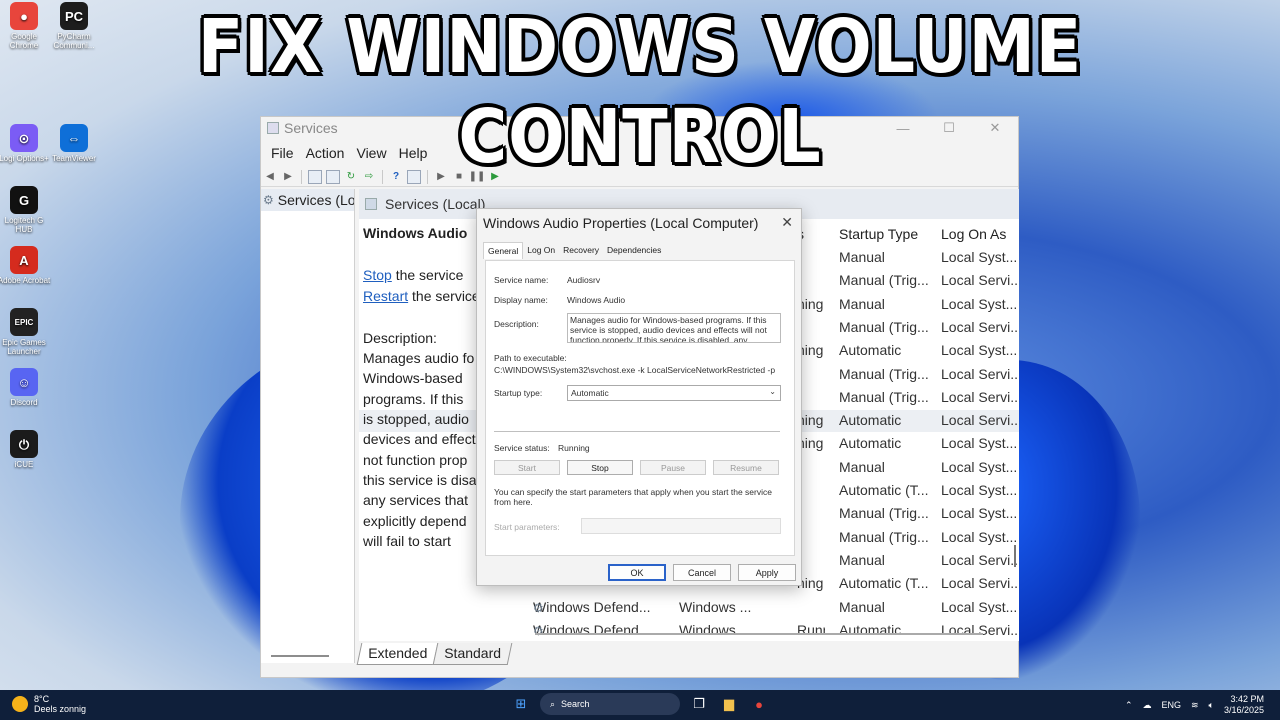 The width and height of the screenshot is (1280, 720). Describe the element at coordinates (527, 527) in the screenshot. I see `start-params-label: Start parameters:` at that location.